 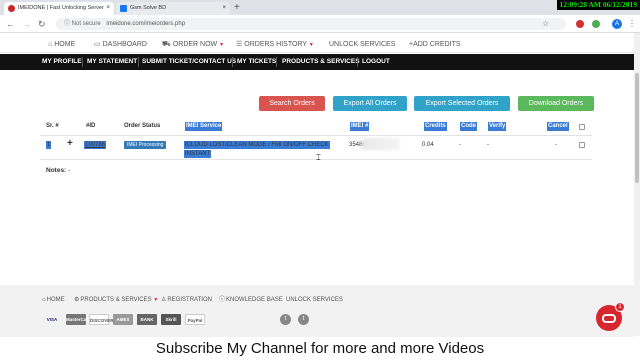 I want to click on notes-label: Notes:, so click(x=56, y=170).